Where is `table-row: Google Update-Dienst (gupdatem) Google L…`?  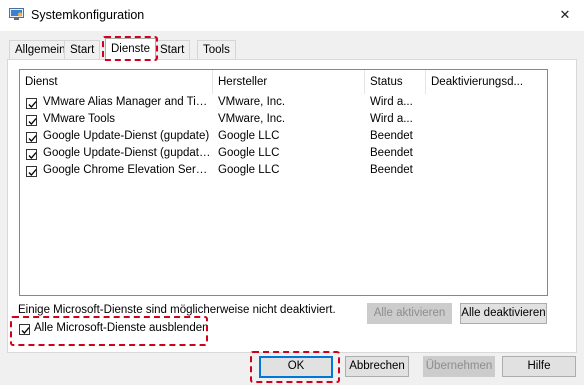 table-row: Google Update-Dienst (gupdatem) Google L… is located at coordinates (283, 154).